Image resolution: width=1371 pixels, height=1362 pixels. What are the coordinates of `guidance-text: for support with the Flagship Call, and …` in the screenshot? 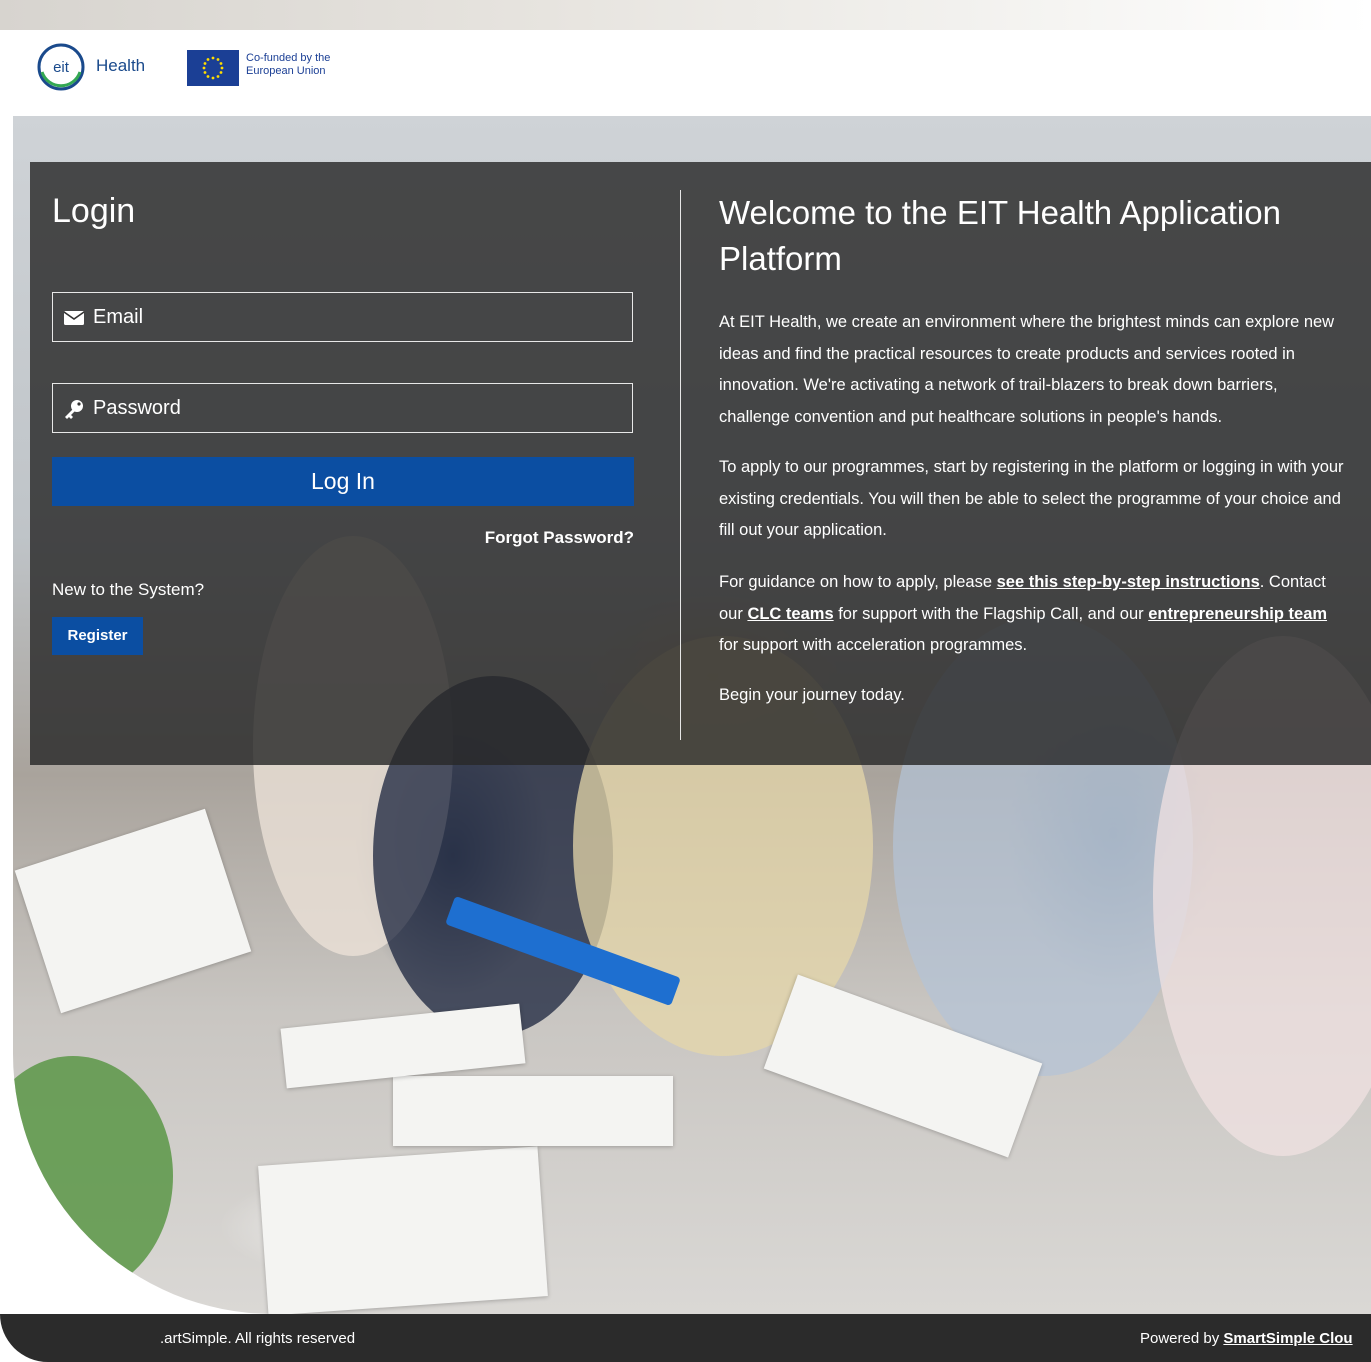 It's located at (991, 613).